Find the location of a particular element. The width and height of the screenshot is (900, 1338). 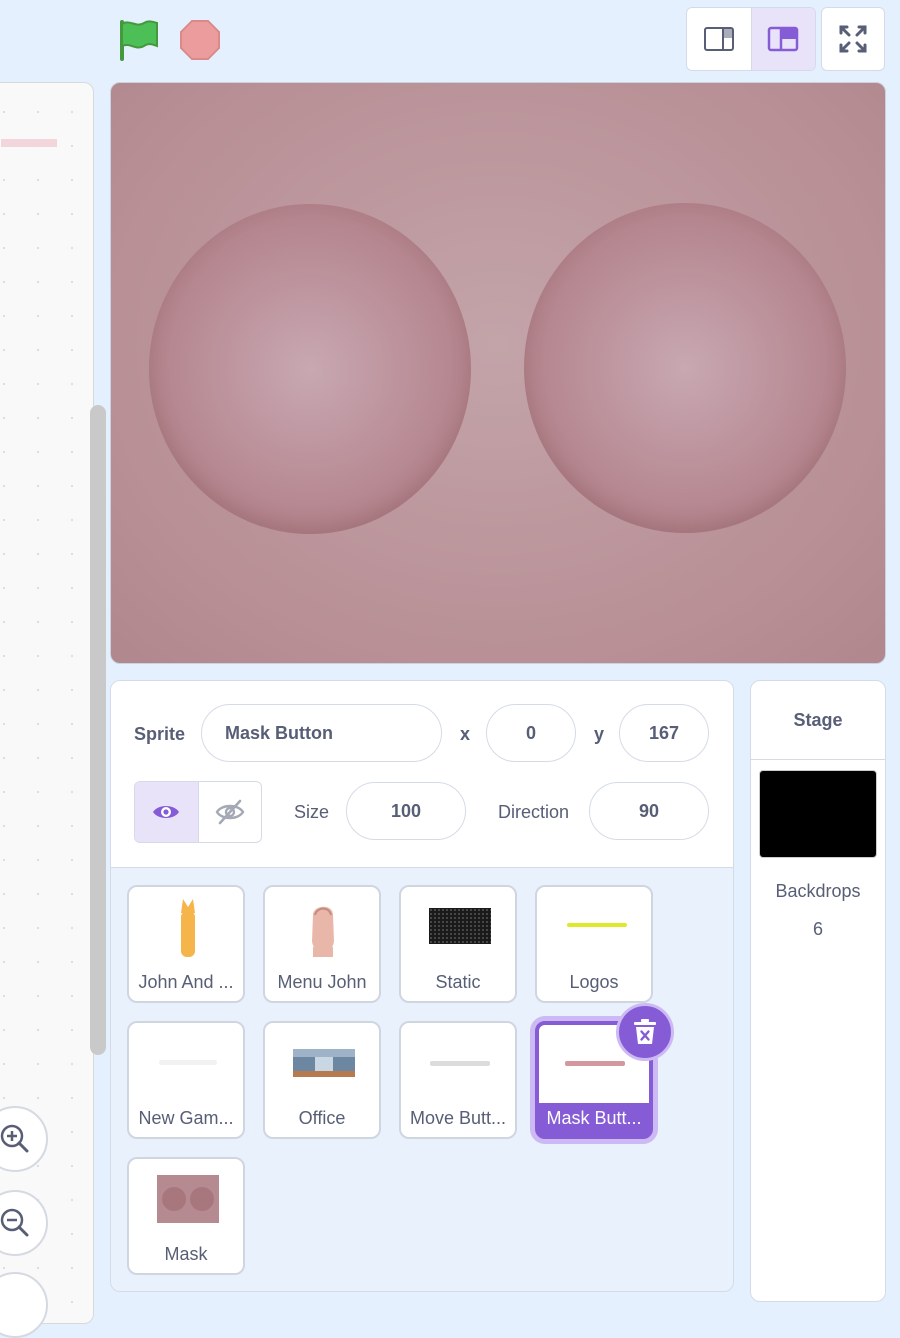

y-label: y is located at coordinates (599, 734).